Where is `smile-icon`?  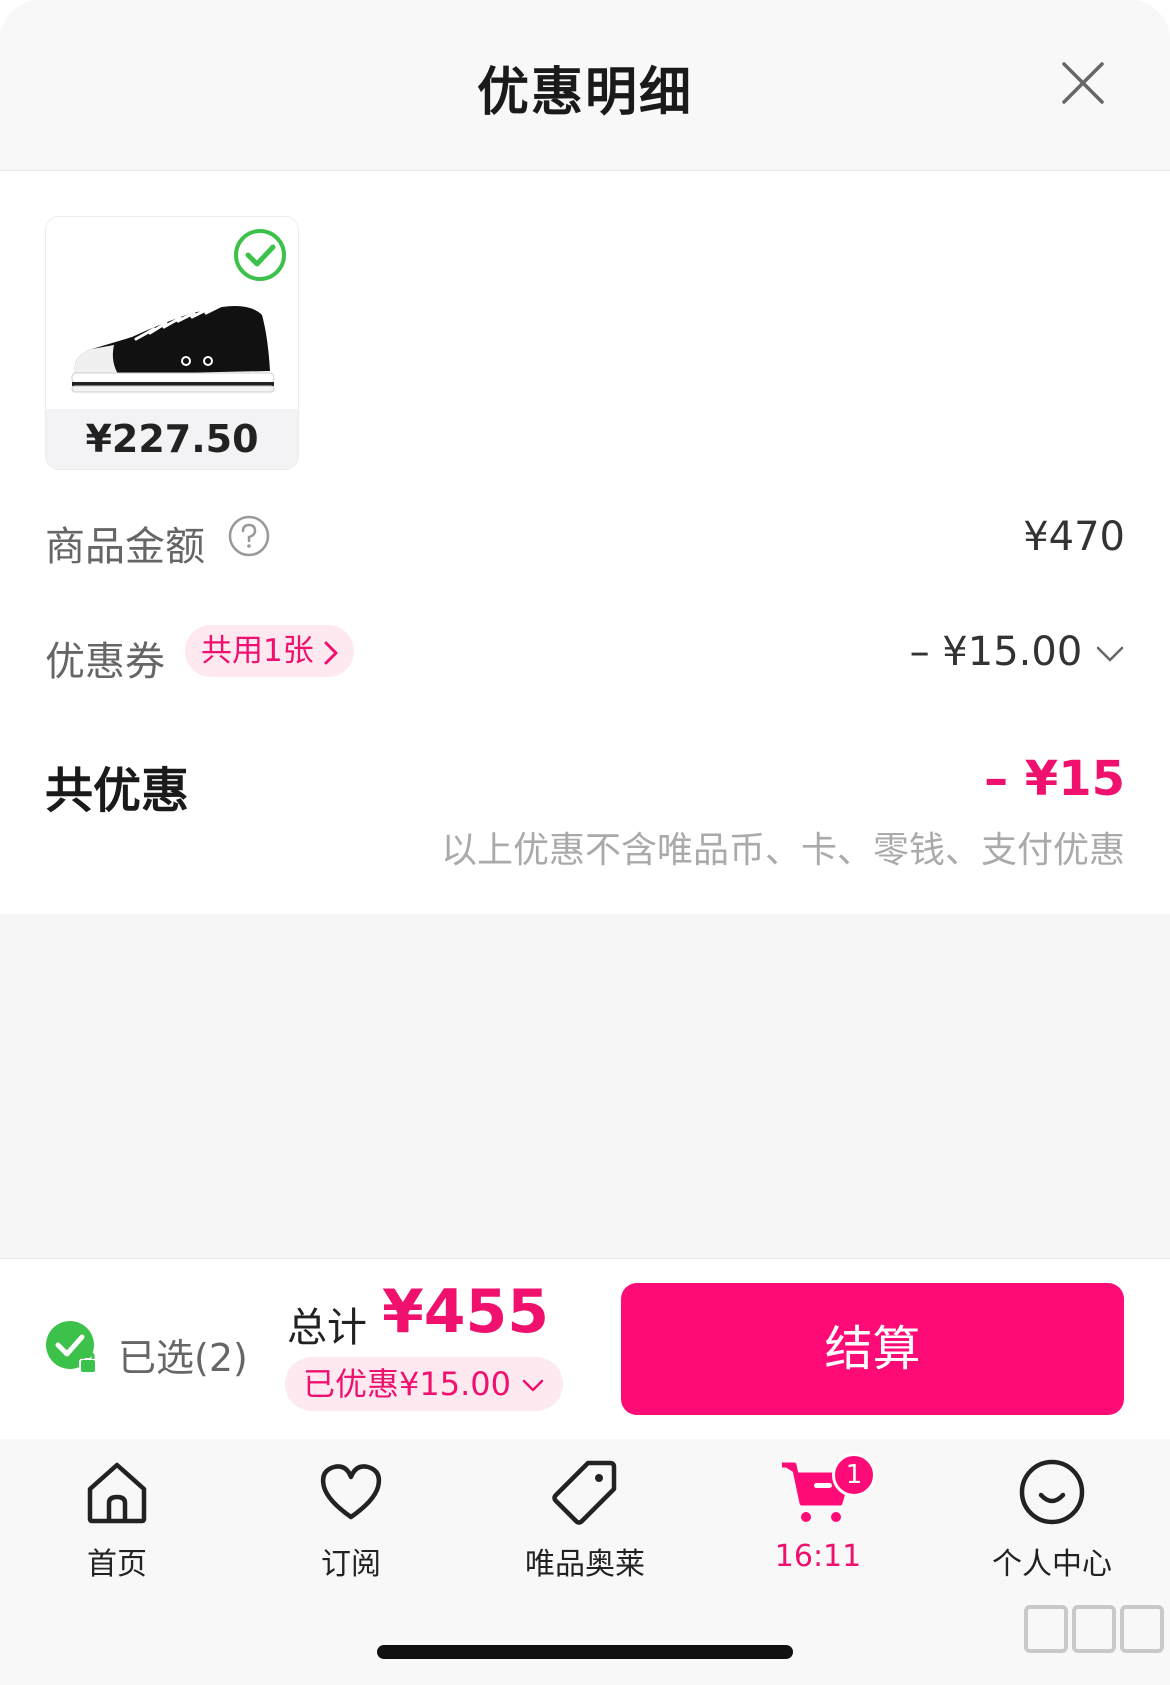 smile-icon is located at coordinates (1052, 1492).